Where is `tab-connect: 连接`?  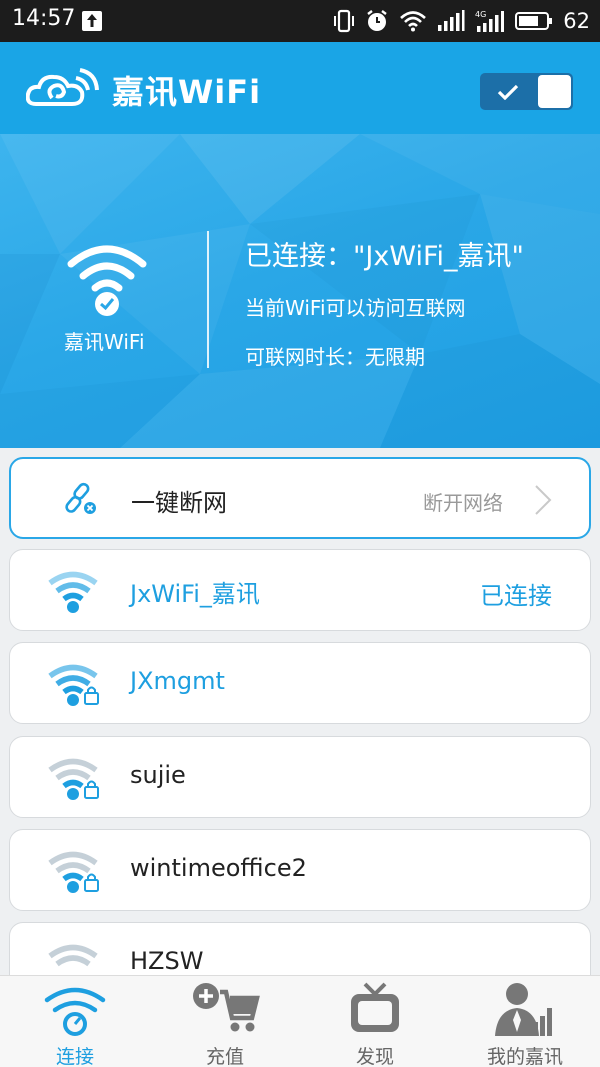
tab-connect: 连接 is located at coordinates (75, 1021).